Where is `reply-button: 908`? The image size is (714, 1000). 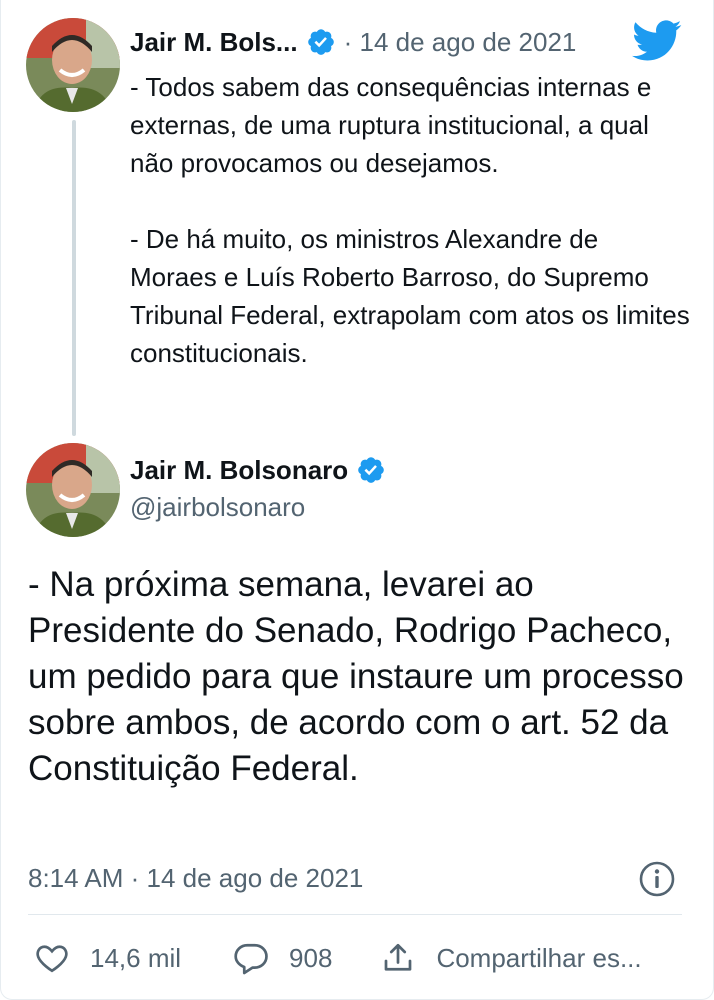
reply-button: 908 is located at coordinates (282, 958).